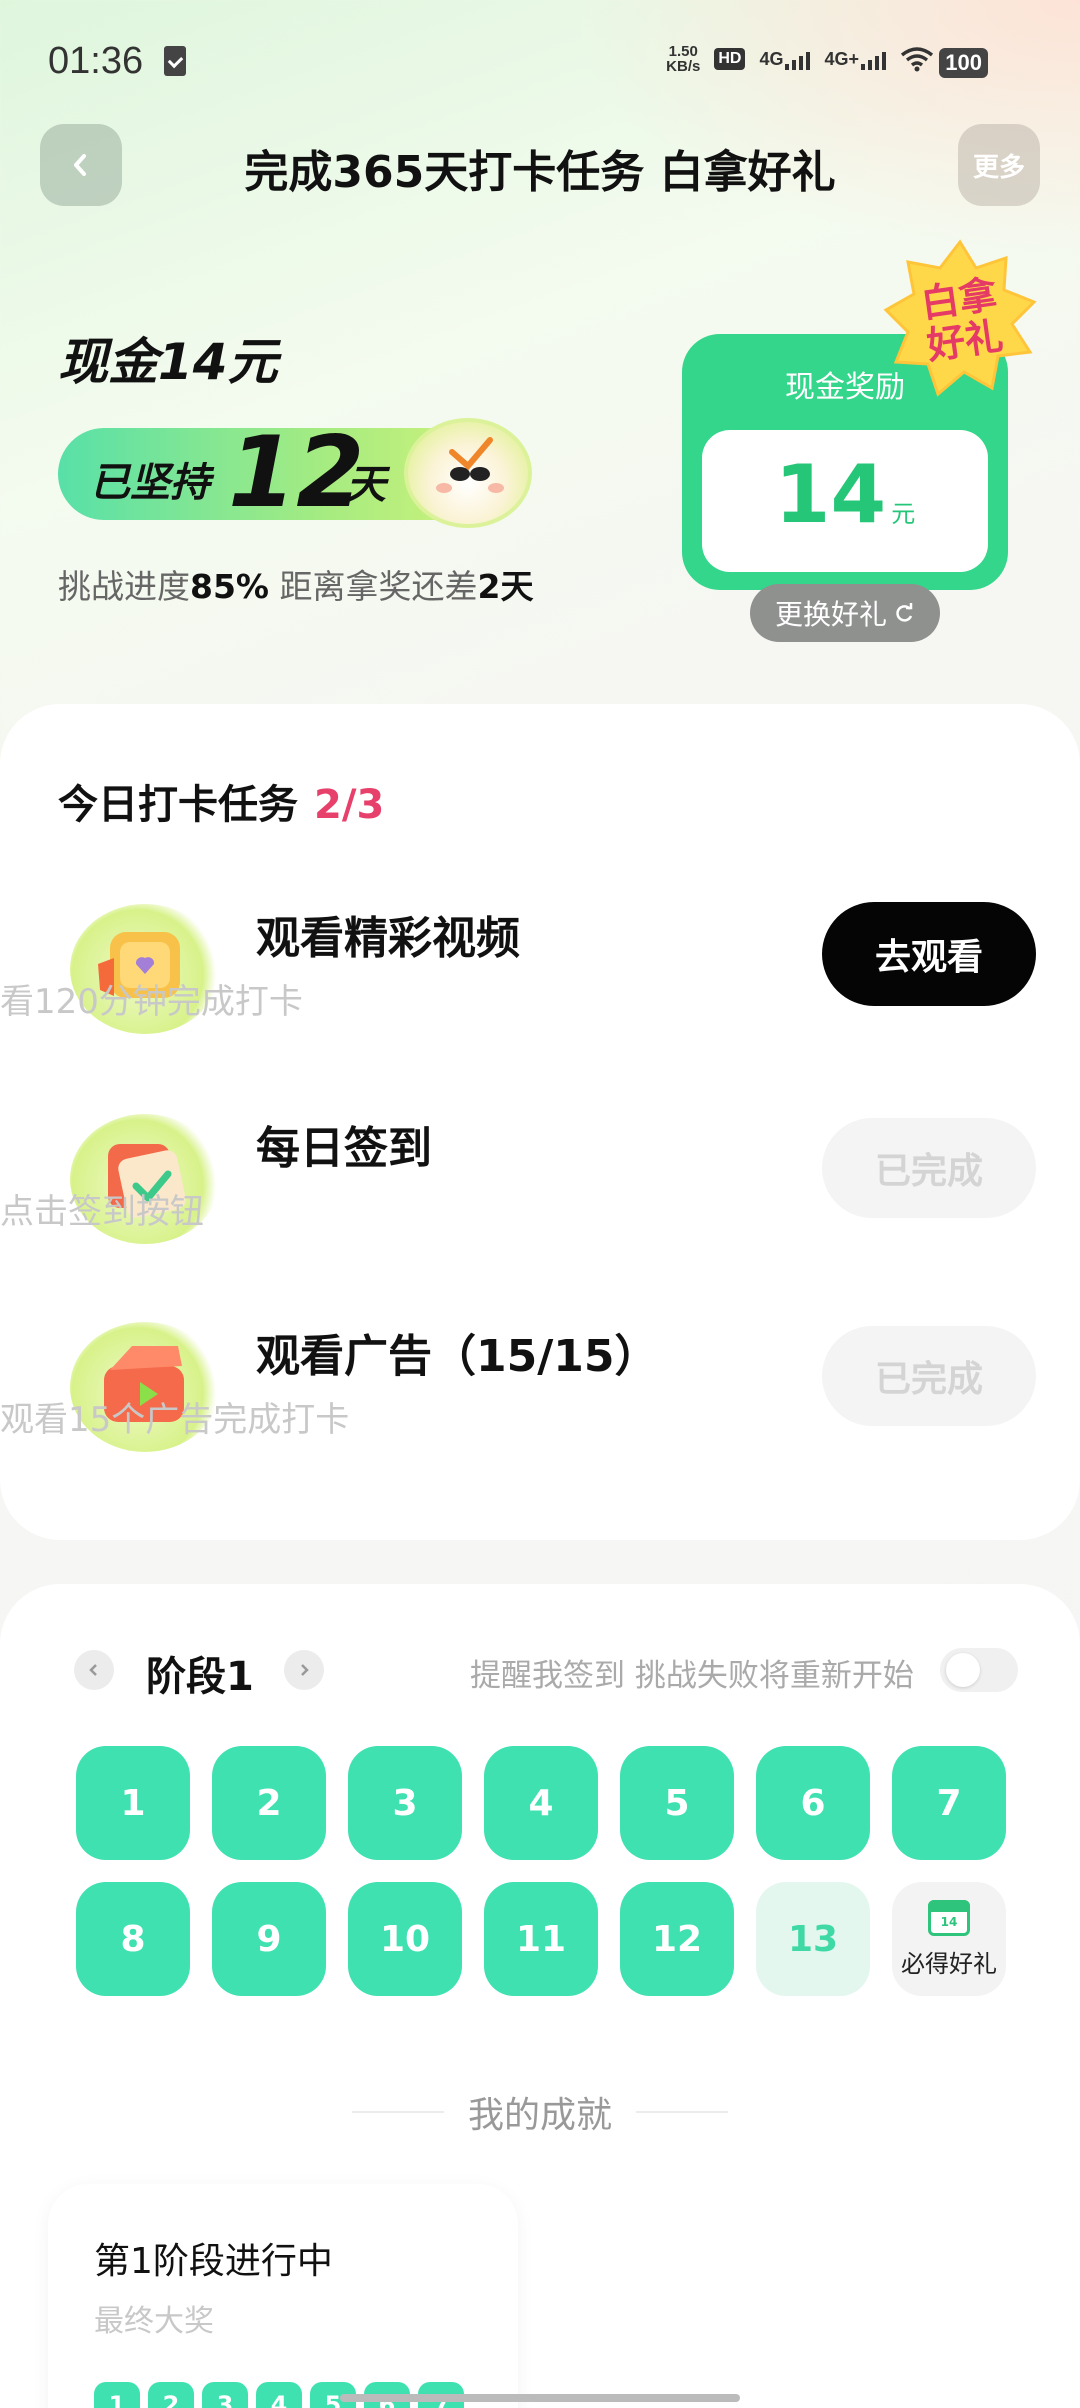 The width and height of the screenshot is (1080, 2408). Describe the element at coordinates (929, 1376) in the screenshot. I see `ads-done-button: 已完成` at that location.